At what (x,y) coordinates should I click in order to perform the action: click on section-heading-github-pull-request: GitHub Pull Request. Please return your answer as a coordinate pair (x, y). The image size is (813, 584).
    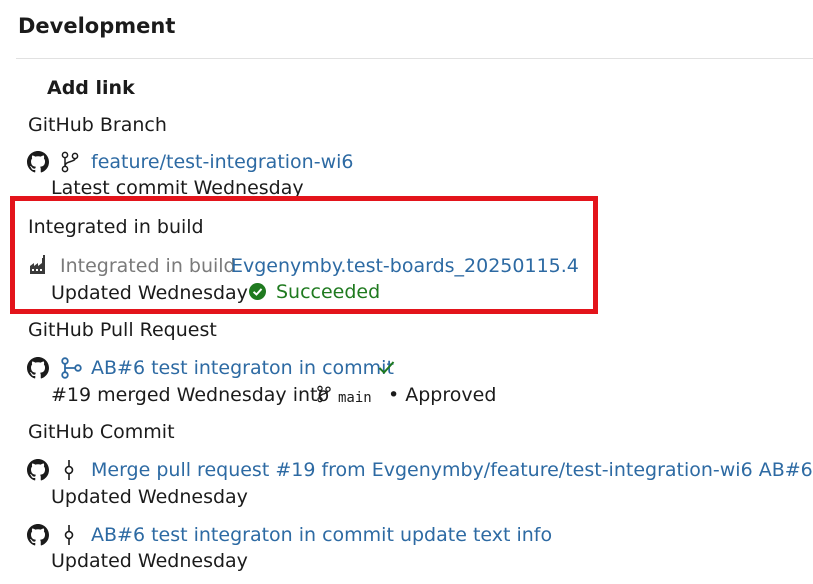
    Looking at the image, I should click on (122, 330).